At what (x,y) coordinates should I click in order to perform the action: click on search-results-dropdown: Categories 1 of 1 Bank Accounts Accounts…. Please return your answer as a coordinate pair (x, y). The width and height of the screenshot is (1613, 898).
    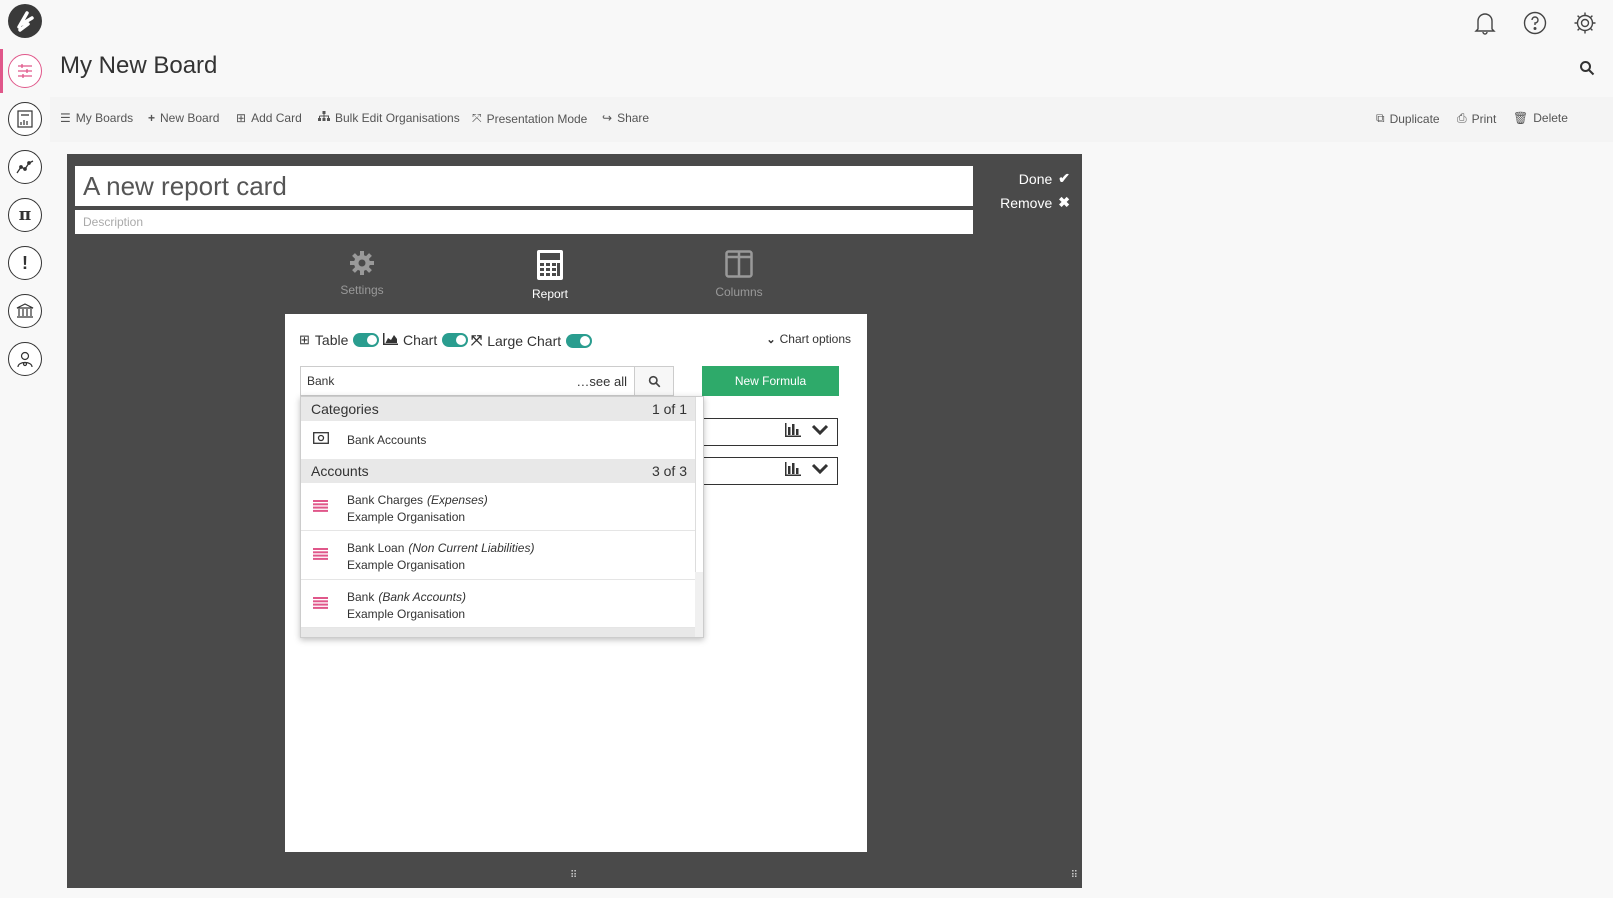
    Looking at the image, I should click on (502, 517).